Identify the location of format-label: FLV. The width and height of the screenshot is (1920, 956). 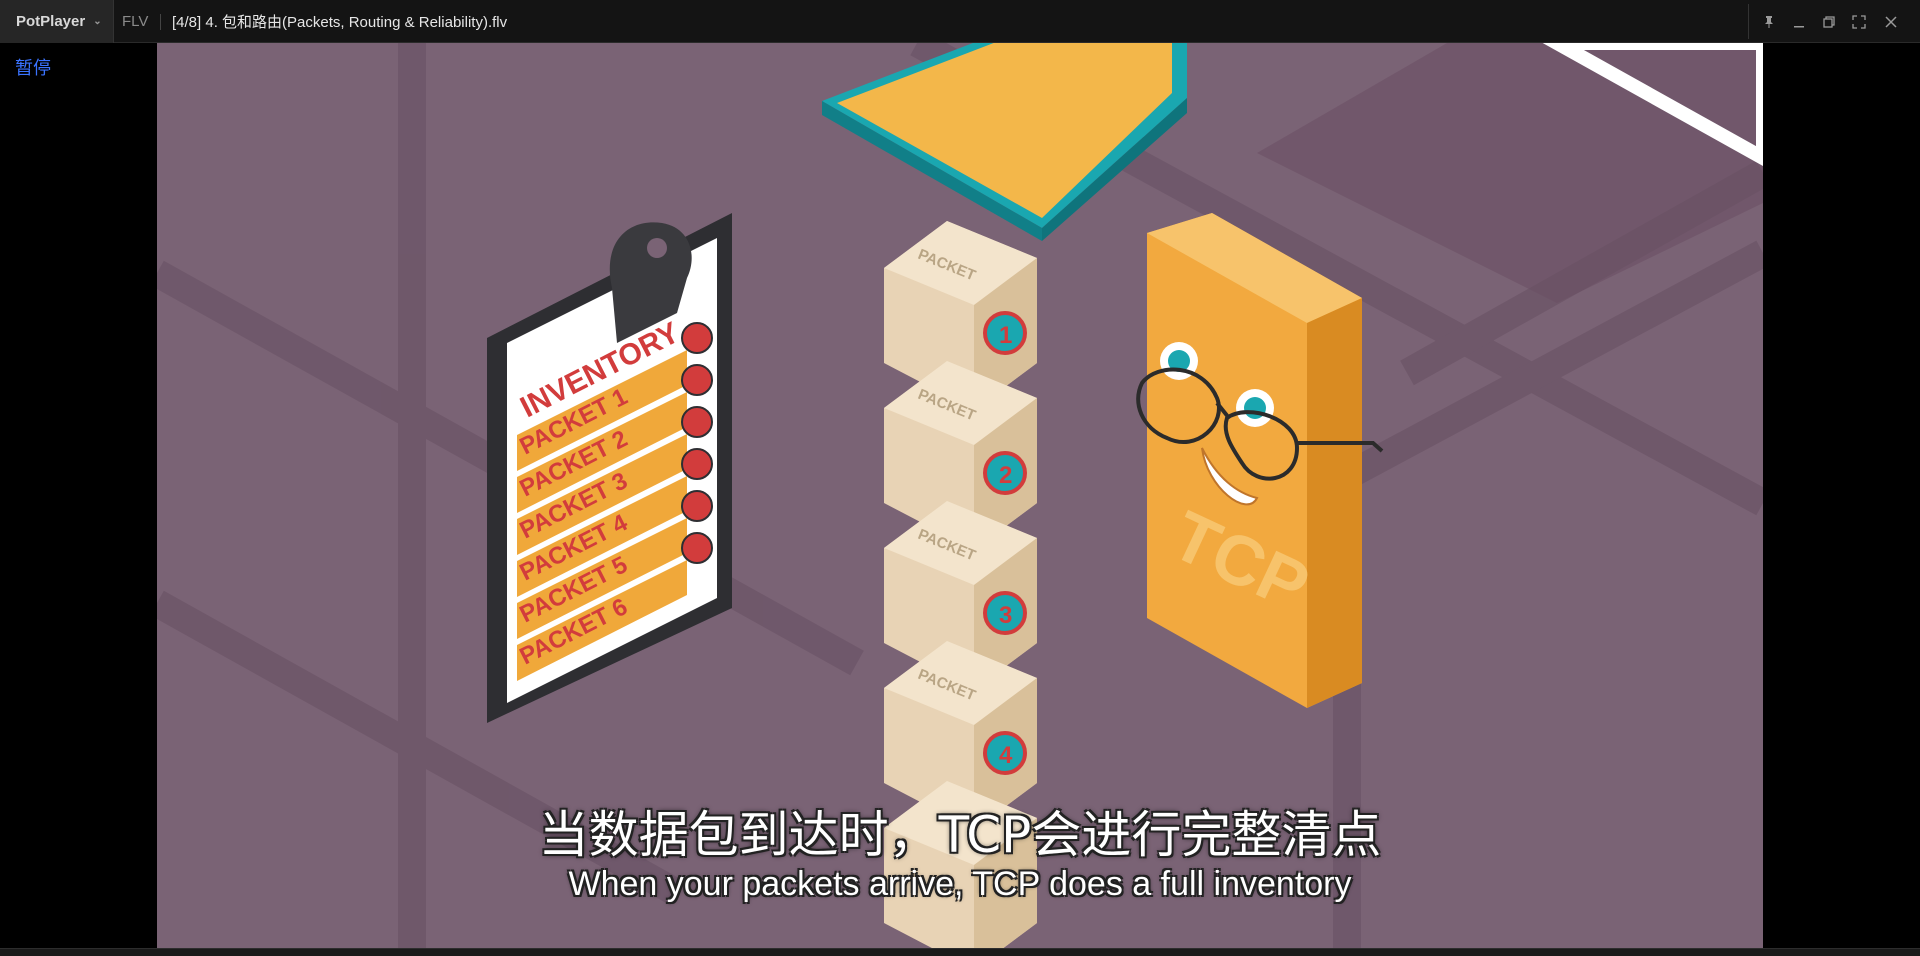
(135, 21).